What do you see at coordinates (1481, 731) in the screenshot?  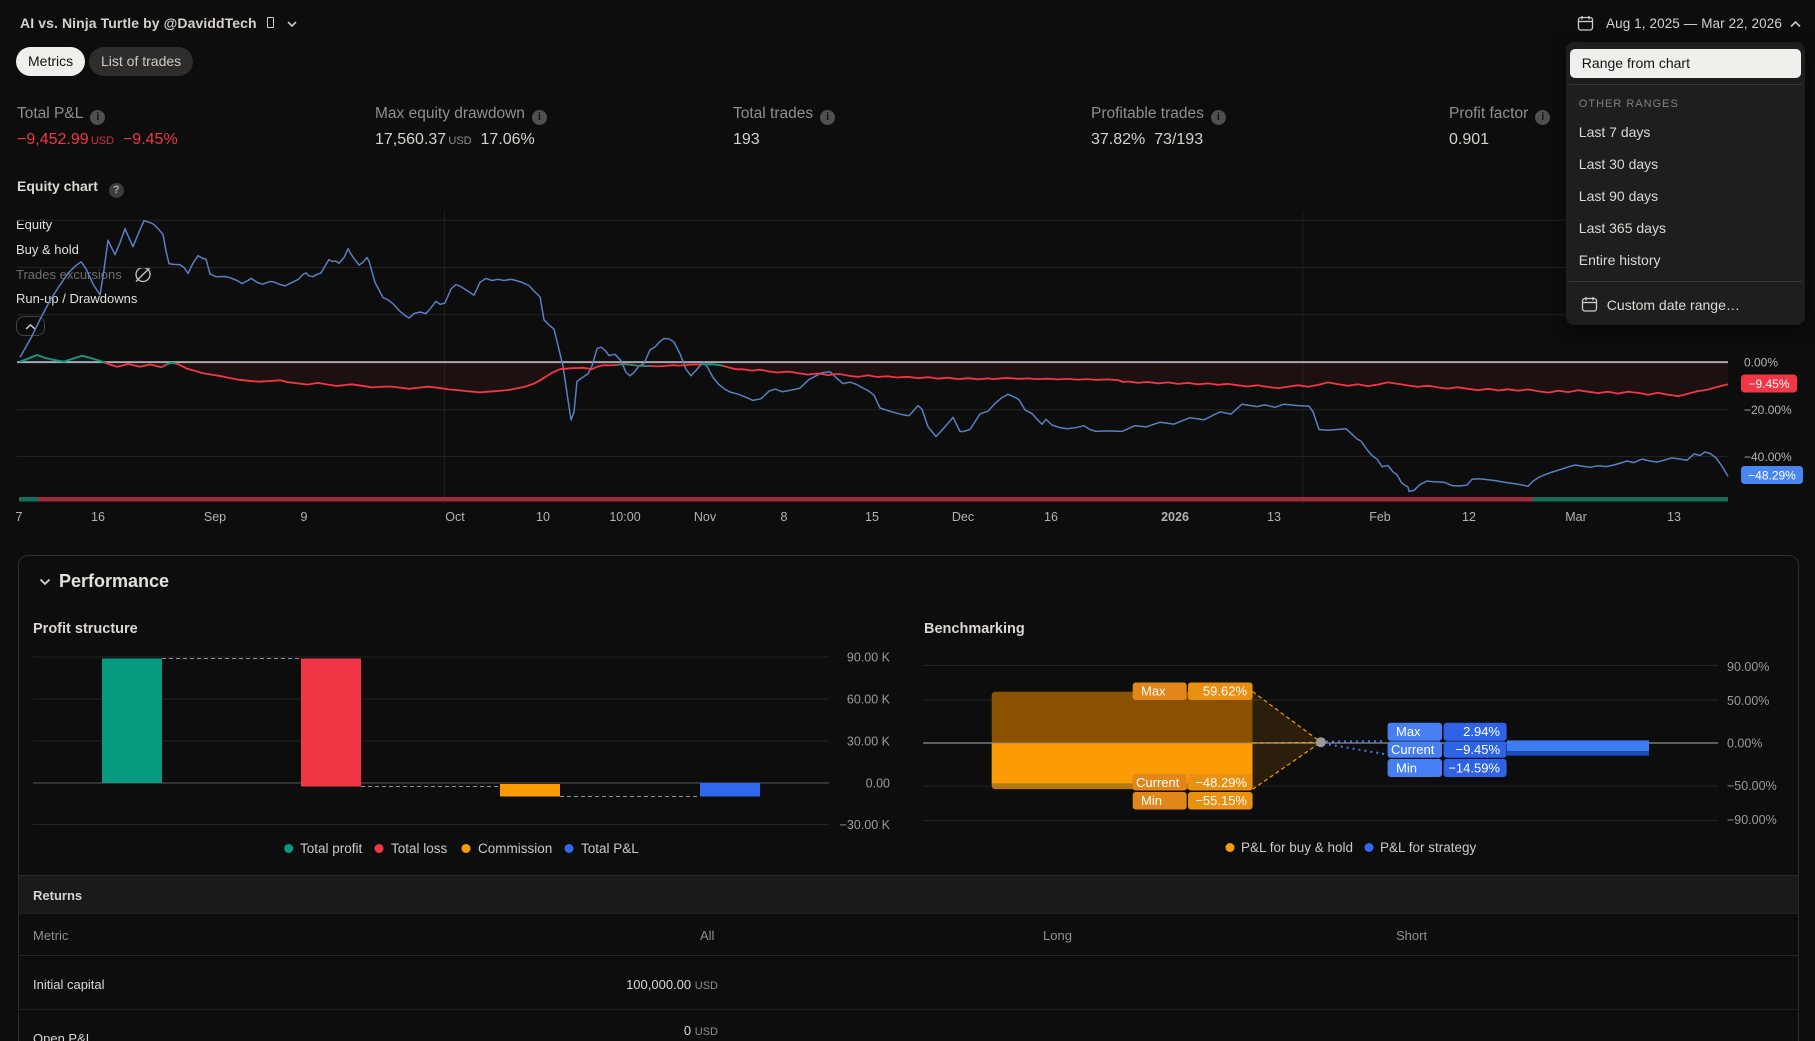 I see `svg-text: 2.94%` at bounding box center [1481, 731].